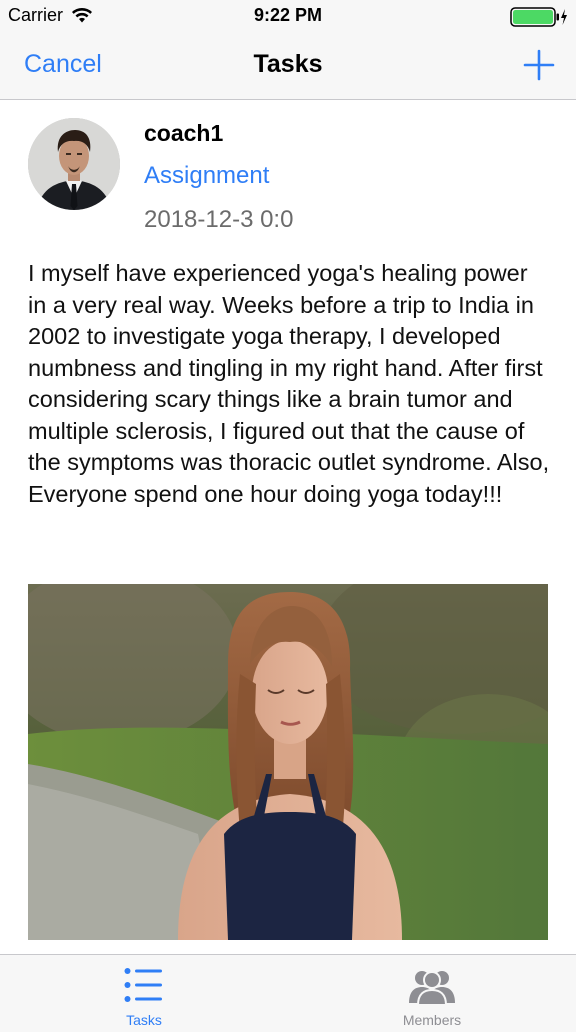 This screenshot has height=1032, width=576. Describe the element at coordinates (432, 1020) in the screenshot. I see `tab-members-label: Members` at that location.